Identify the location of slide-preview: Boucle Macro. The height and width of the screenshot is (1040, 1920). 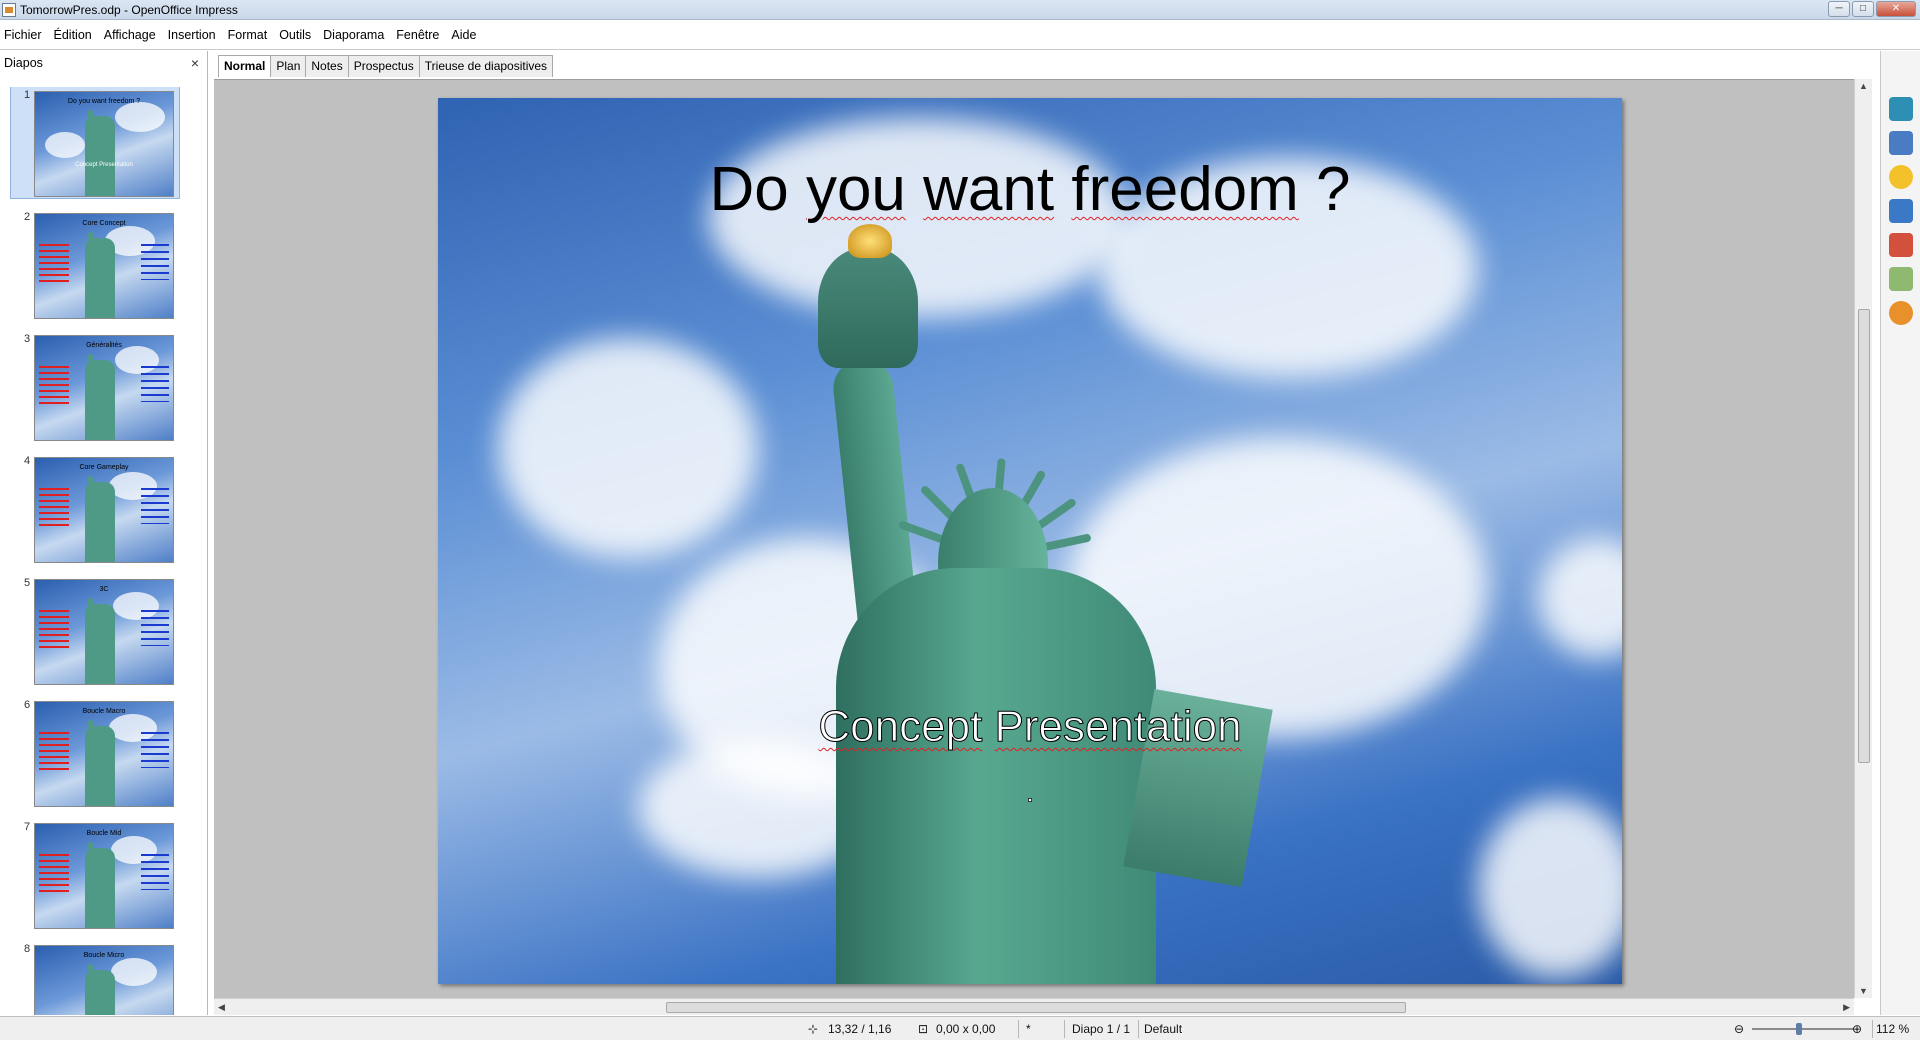
(104, 754).